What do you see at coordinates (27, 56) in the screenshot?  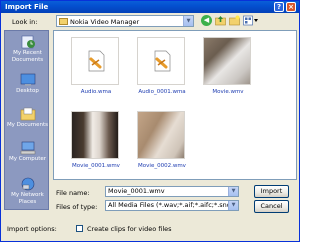 I see `place-label: My Recent Documents` at bounding box center [27, 56].